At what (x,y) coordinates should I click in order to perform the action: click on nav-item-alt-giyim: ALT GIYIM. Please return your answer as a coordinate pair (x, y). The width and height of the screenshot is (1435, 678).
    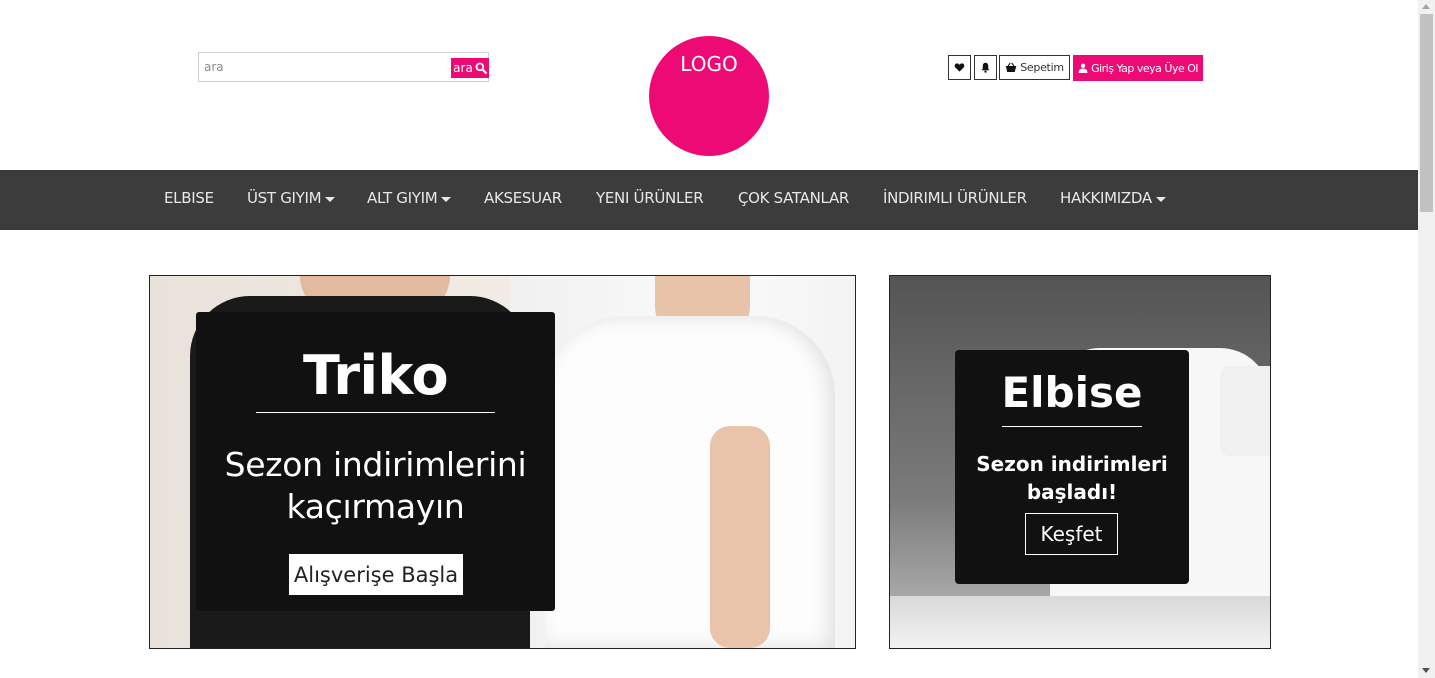
    Looking at the image, I should click on (409, 200).